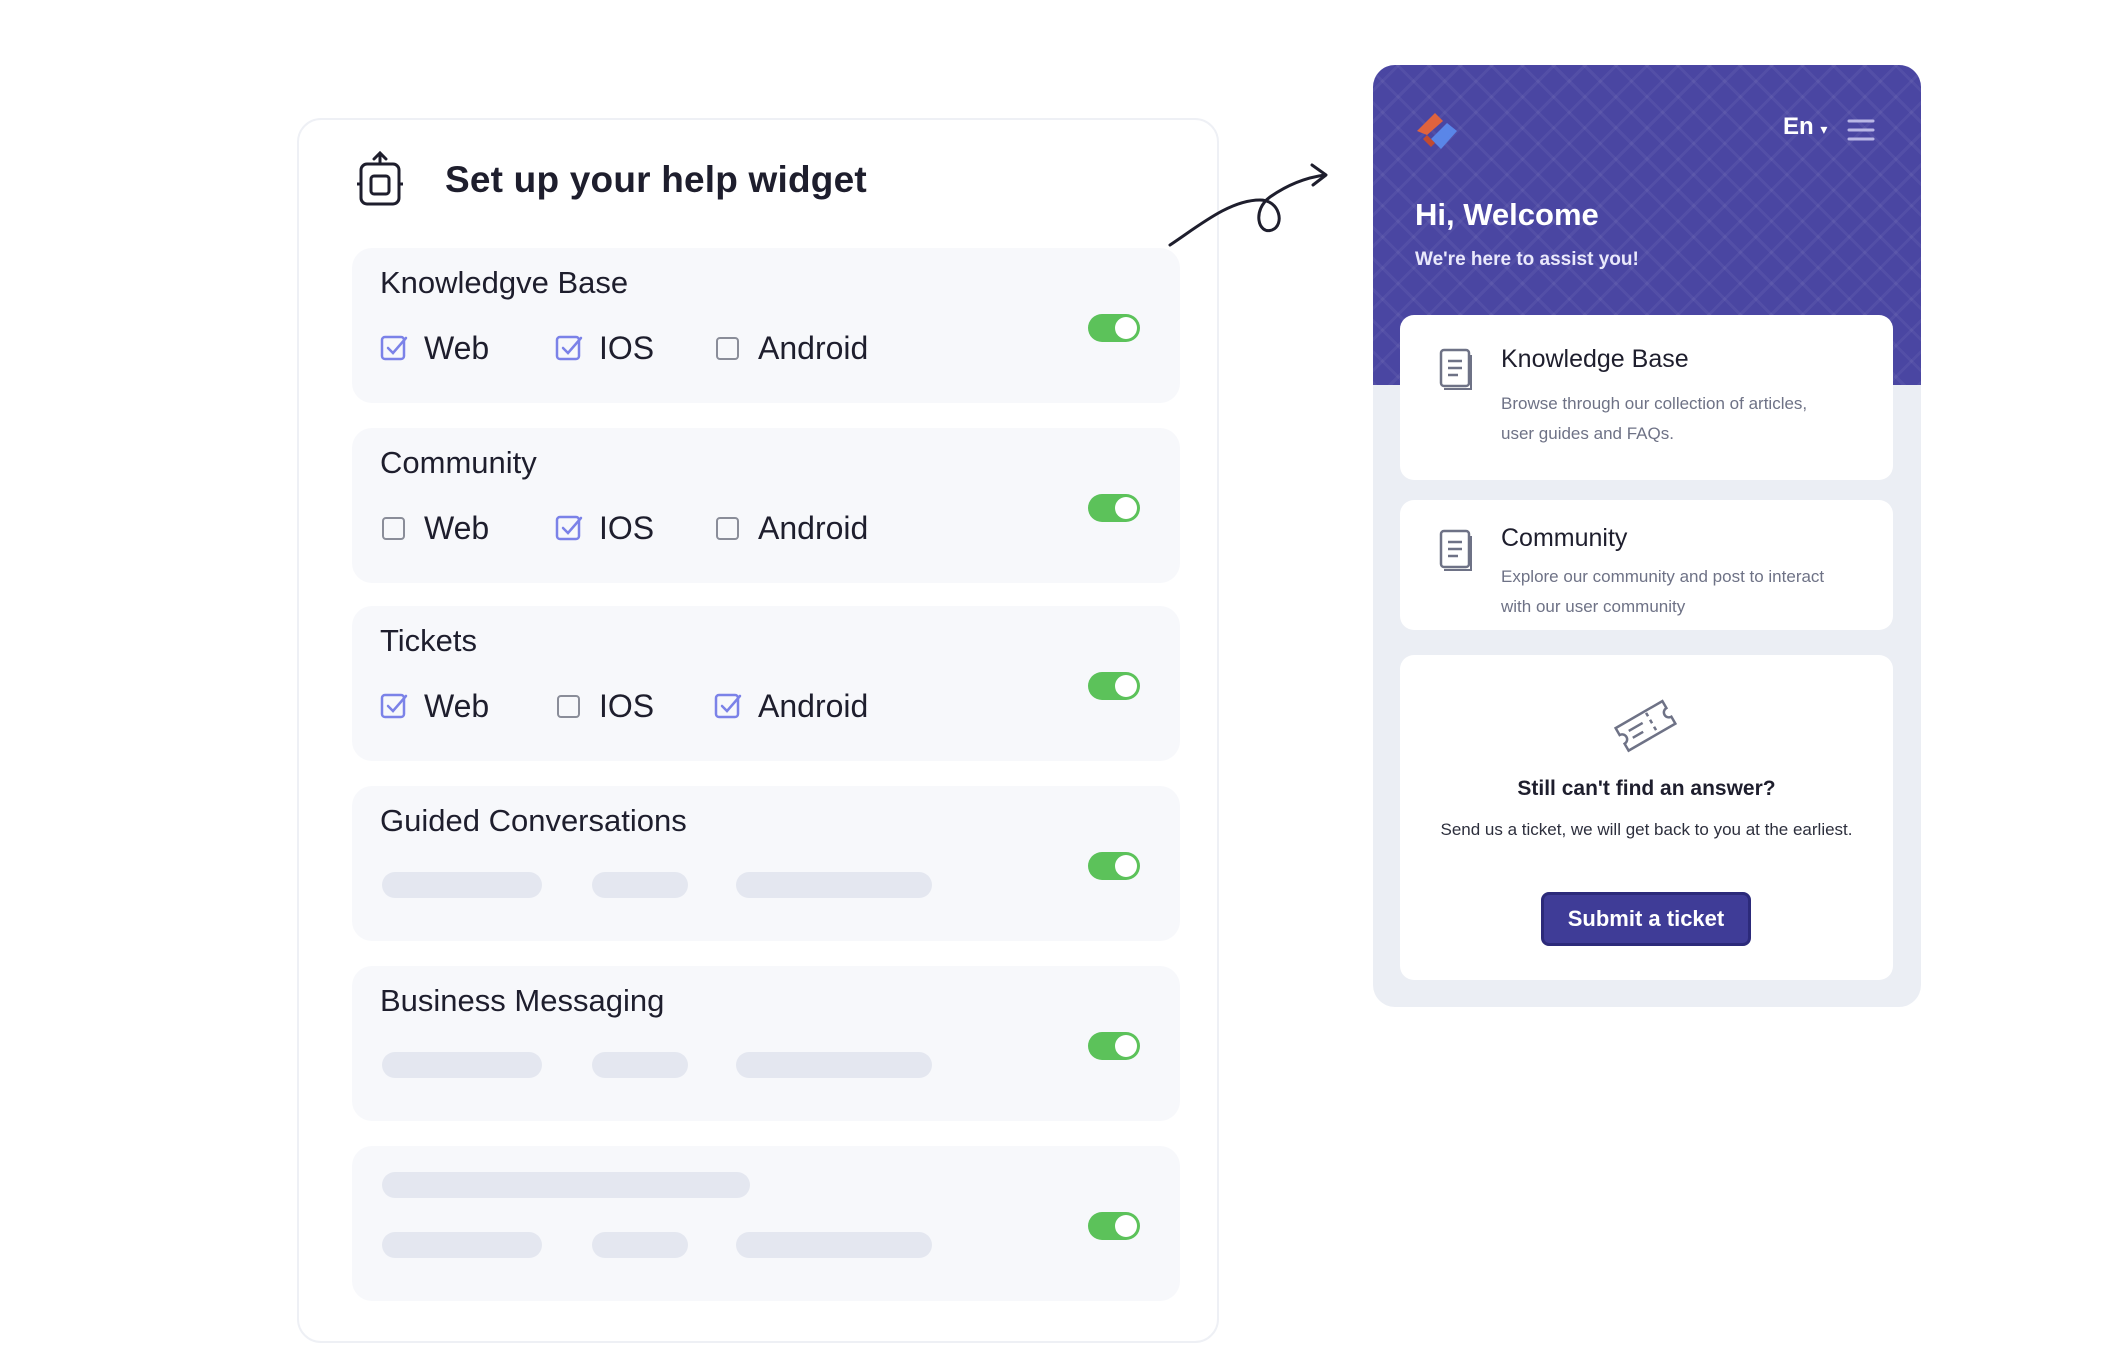 Image resolution: width=2128 pixels, height=1347 pixels. I want to click on section-business-messaging: Business Messaging, so click(766, 1043).